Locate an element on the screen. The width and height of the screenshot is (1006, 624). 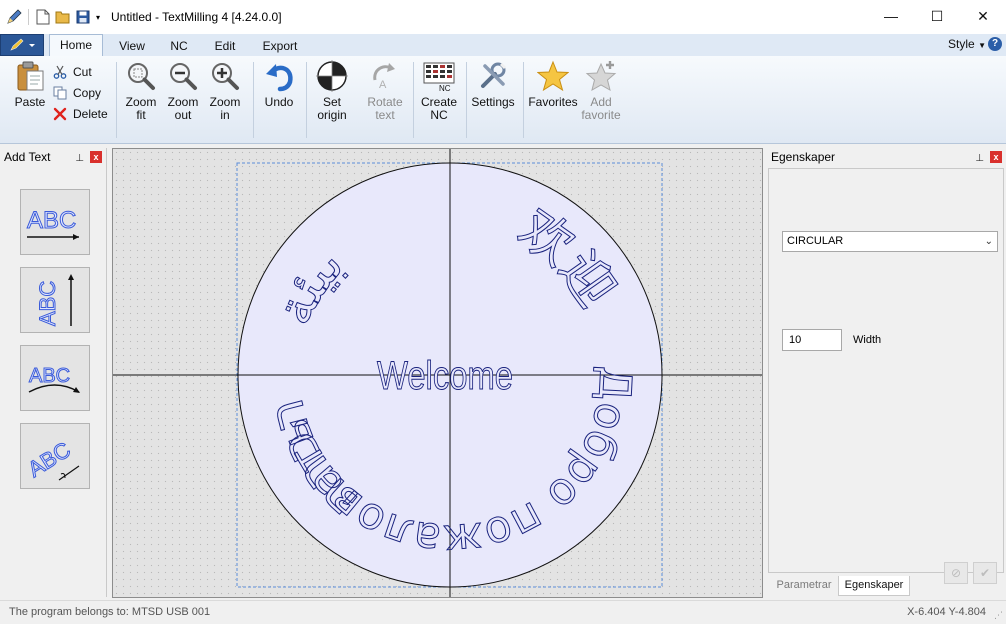
scissors-icon is located at coordinates (60, 72).